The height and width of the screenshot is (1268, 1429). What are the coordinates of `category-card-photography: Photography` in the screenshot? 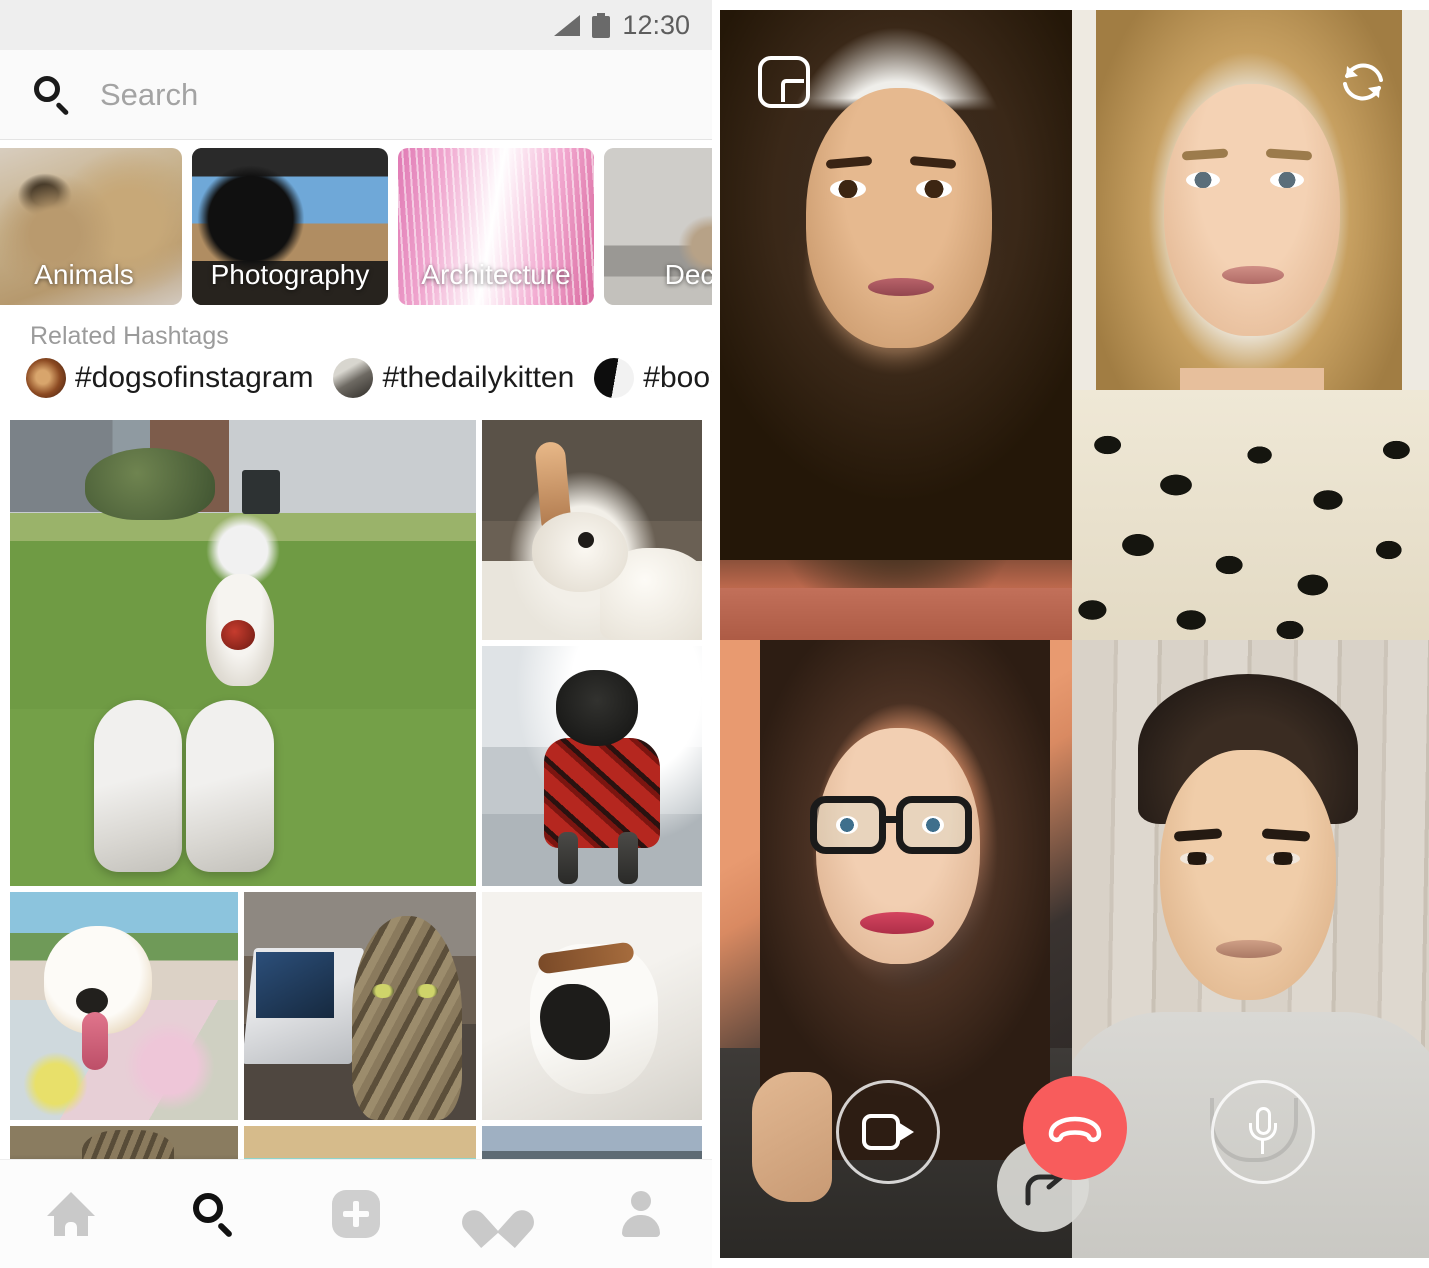 It's located at (290, 226).